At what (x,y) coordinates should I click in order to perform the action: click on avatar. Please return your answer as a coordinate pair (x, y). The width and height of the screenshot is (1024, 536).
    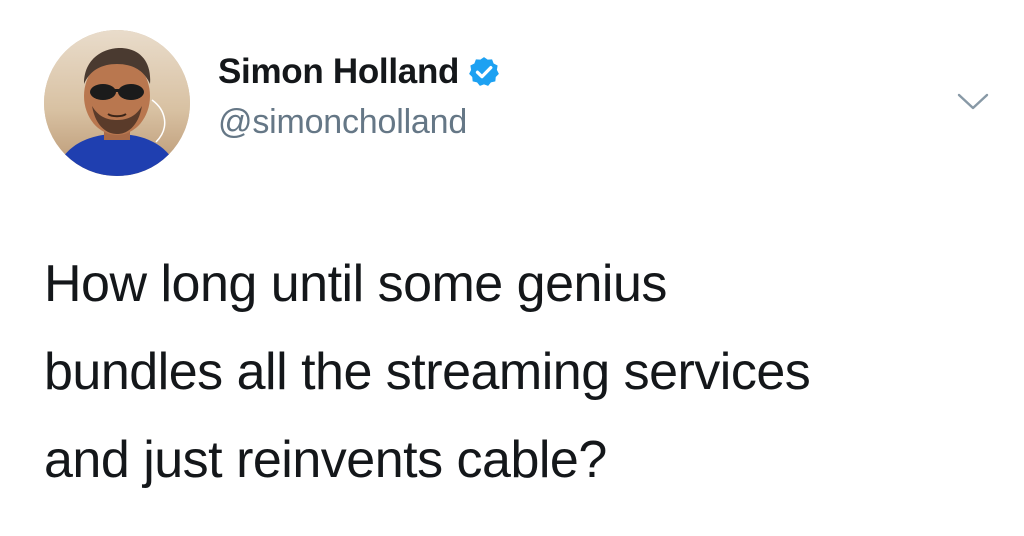
    Looking at the image, I should click on (117, 103).